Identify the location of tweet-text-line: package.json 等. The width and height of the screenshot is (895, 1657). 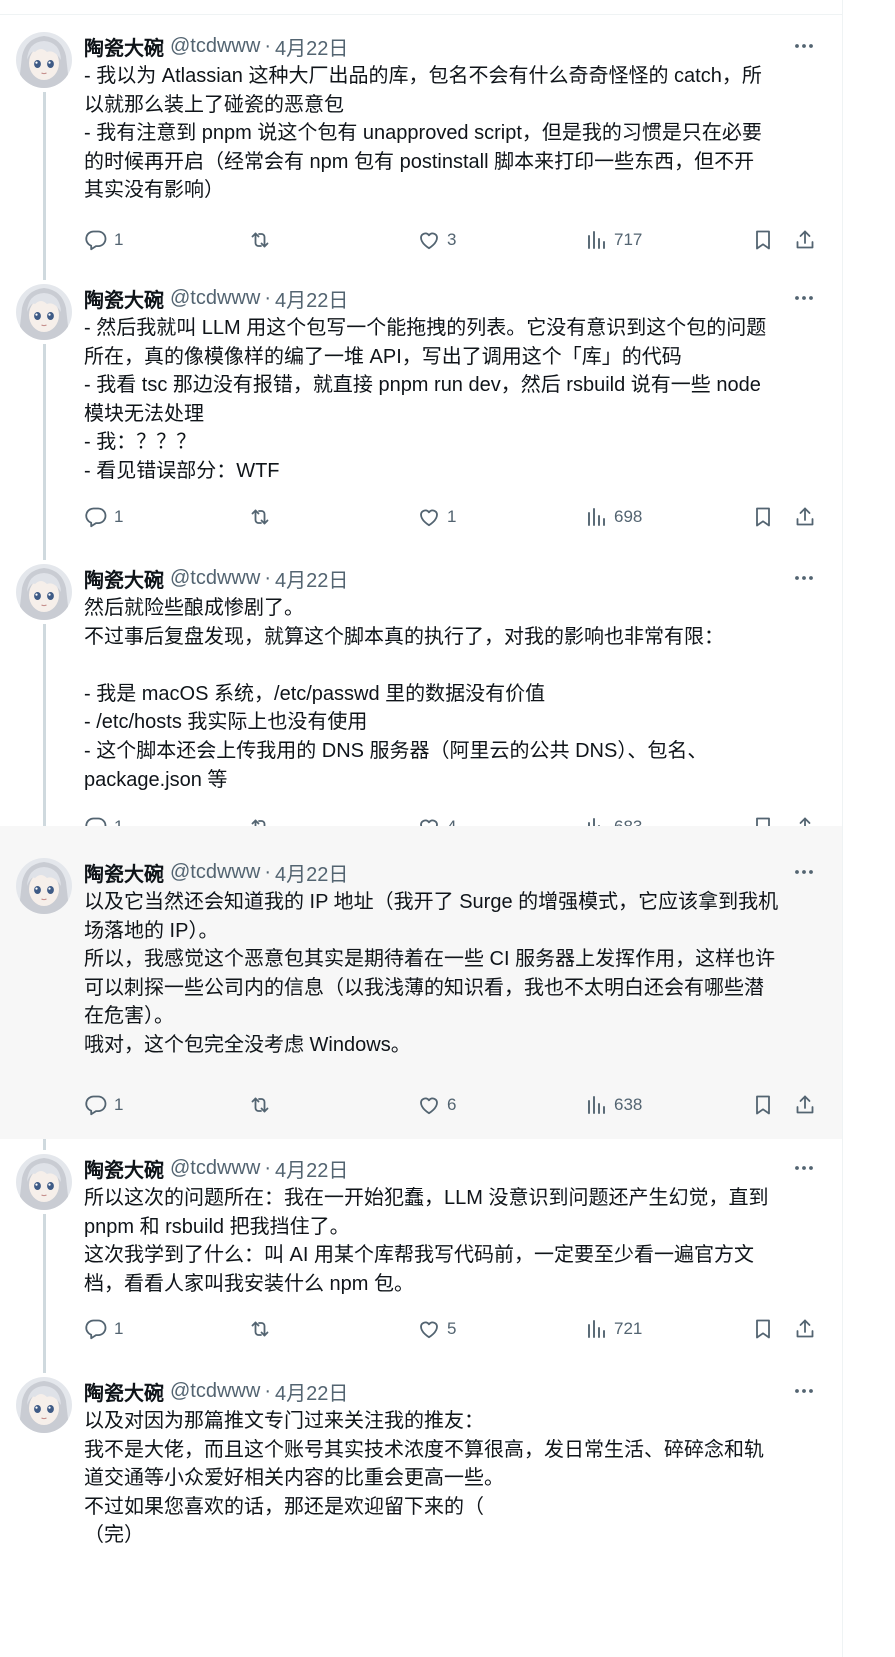
(156, 779).